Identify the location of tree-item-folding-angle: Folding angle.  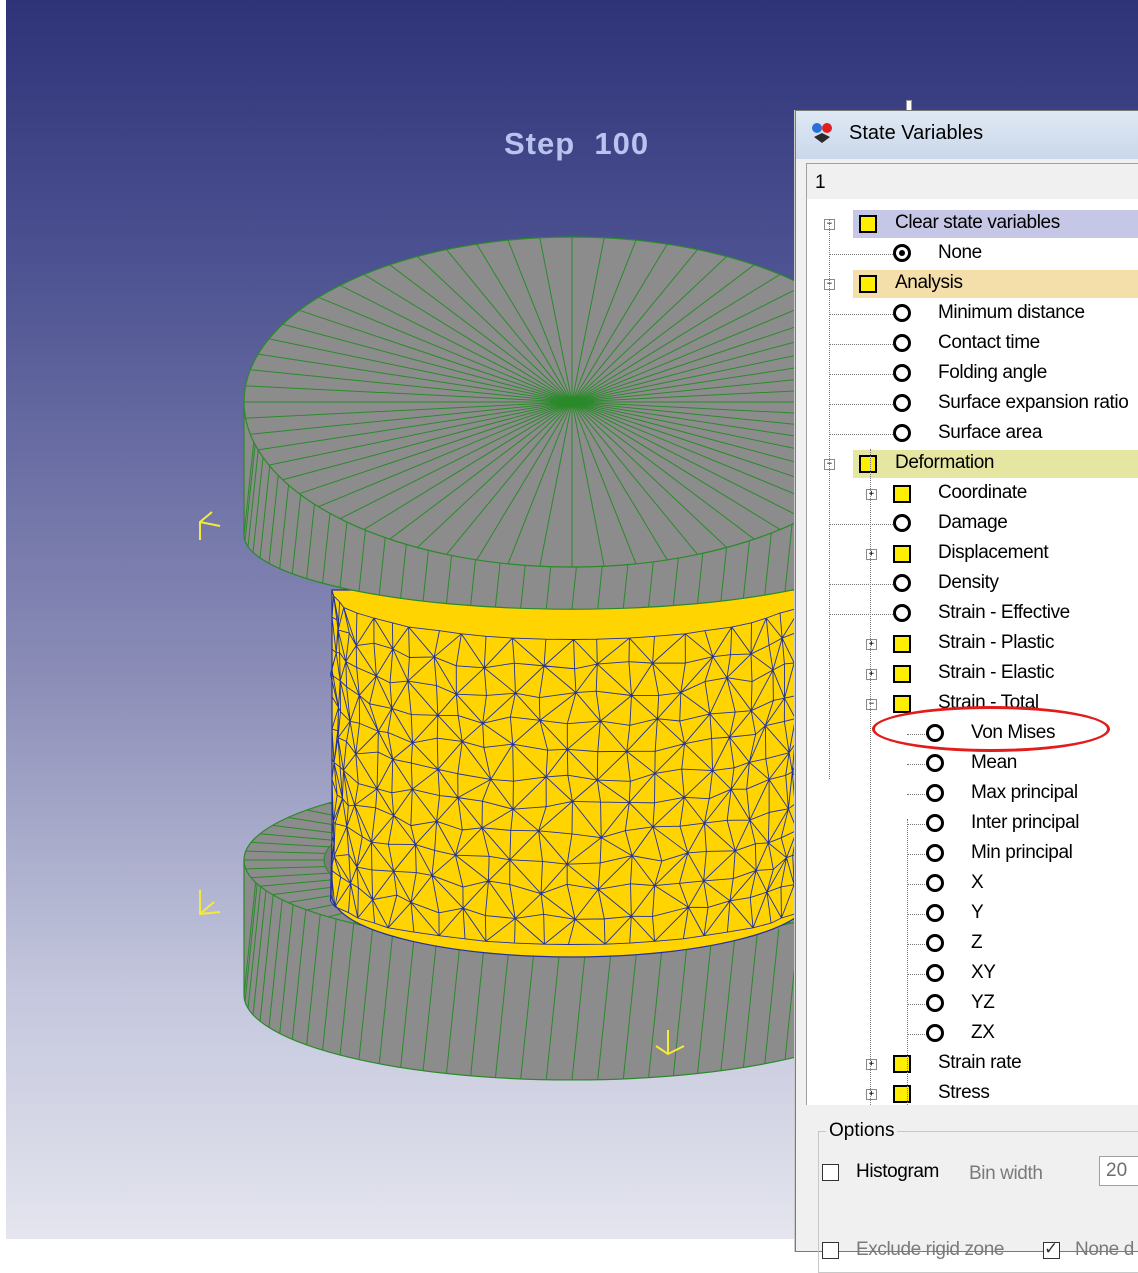
(972, 374).